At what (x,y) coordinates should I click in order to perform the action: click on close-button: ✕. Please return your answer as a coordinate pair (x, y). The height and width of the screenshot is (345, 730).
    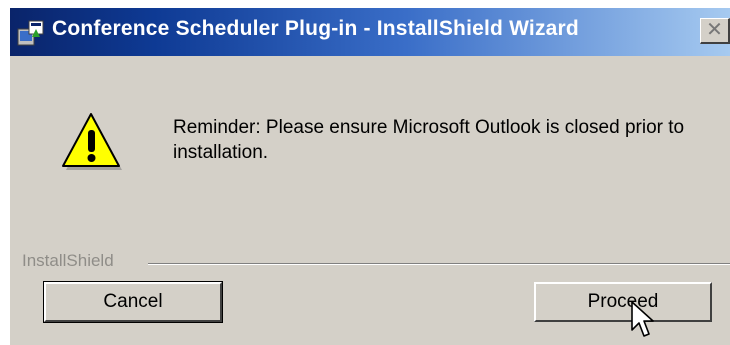
    Looking at the image, I should click on (715, 31).